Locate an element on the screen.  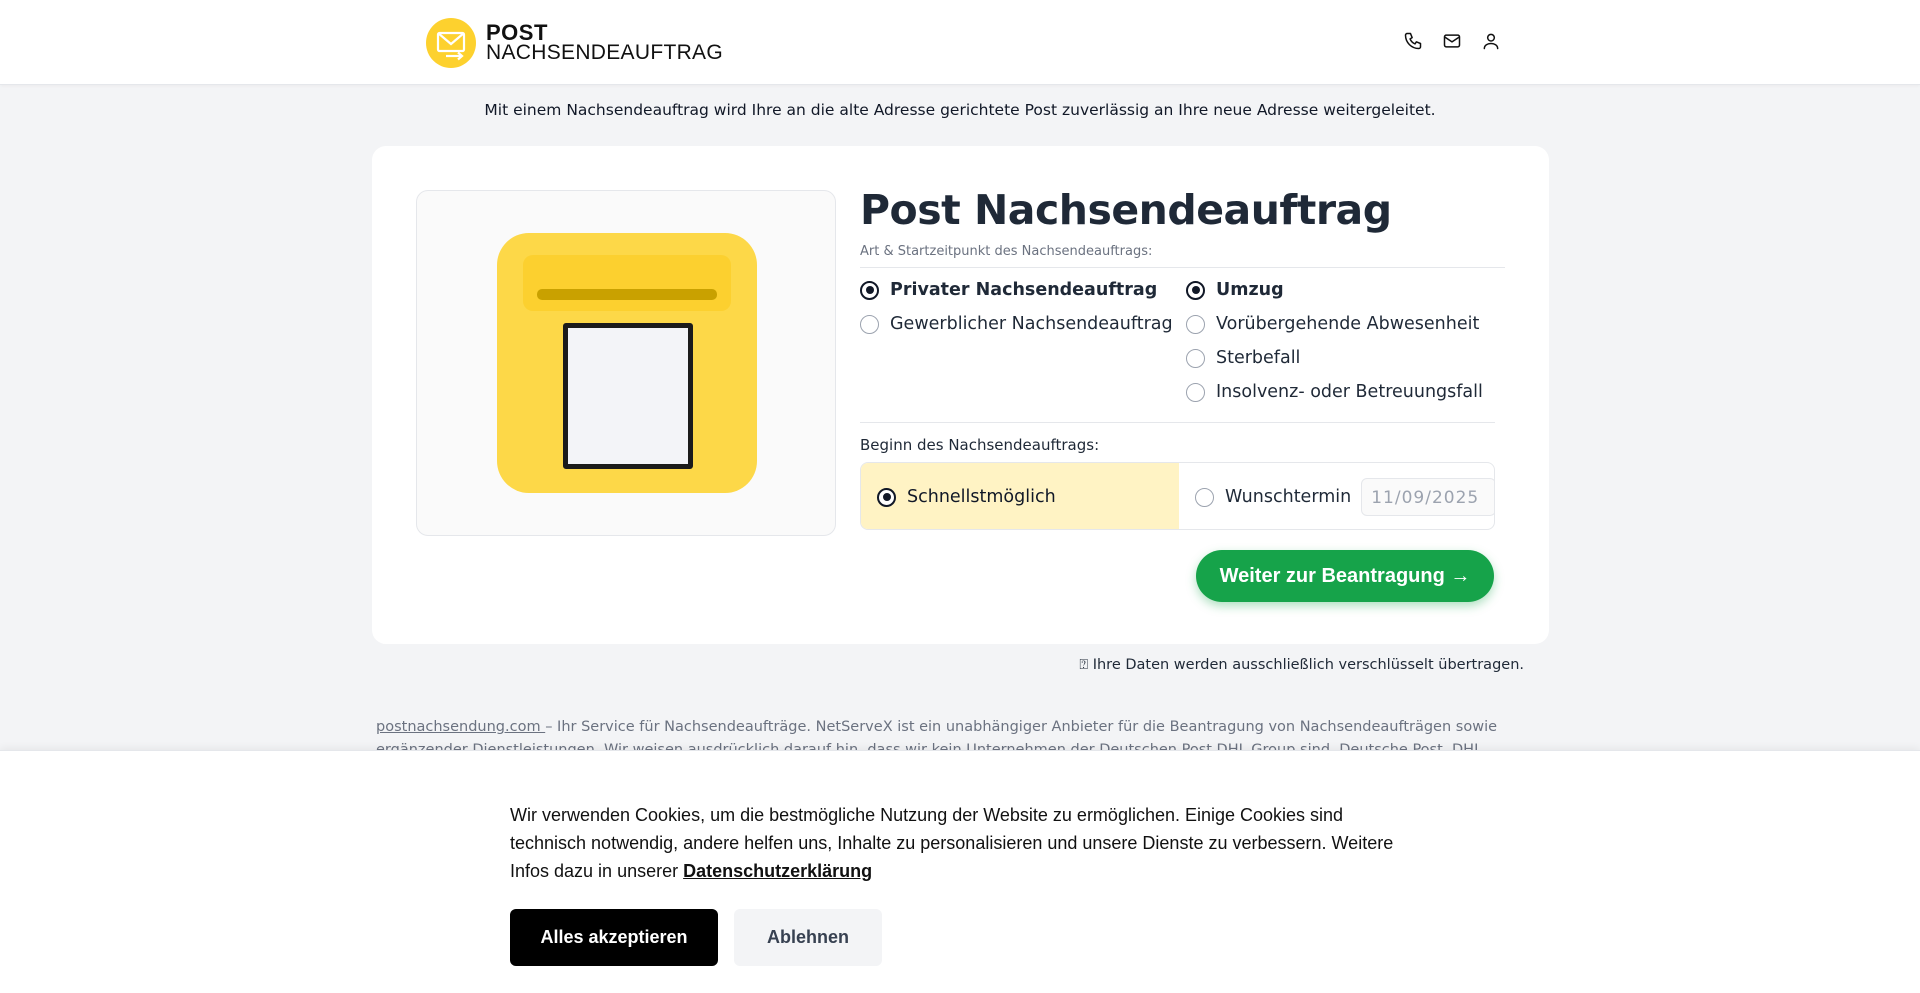
privacy-policy-link: Datenschutzerklärung is located at coordinates (777, 871).